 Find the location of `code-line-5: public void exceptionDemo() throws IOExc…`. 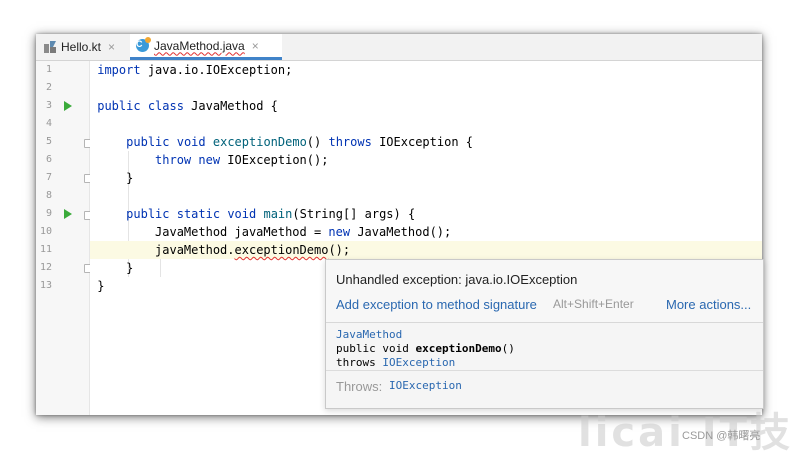

code-line-5: public void exceptionDemo() throws IOExc… is located at coordinates (299, 142).